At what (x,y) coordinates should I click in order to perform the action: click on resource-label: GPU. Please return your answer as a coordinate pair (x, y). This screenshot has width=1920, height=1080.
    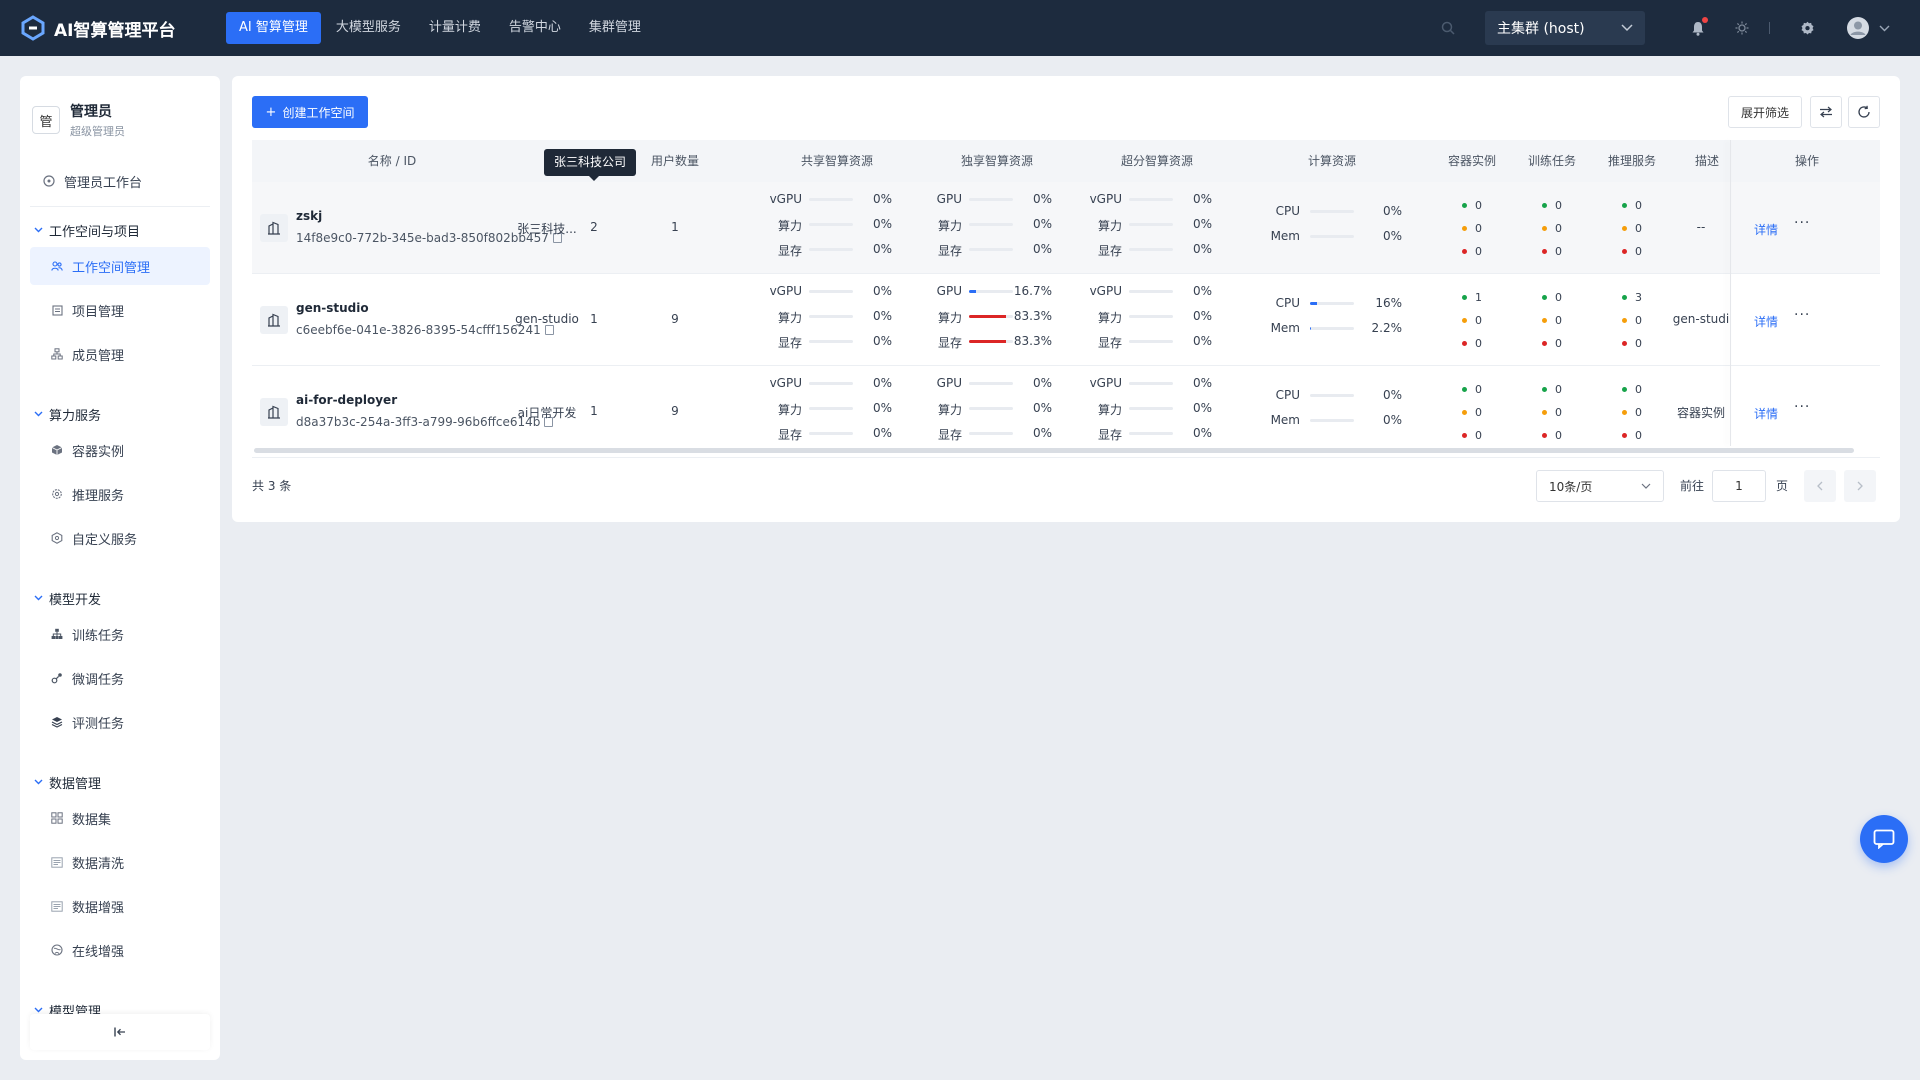
    Looking at the image, I should click on (949, 291).